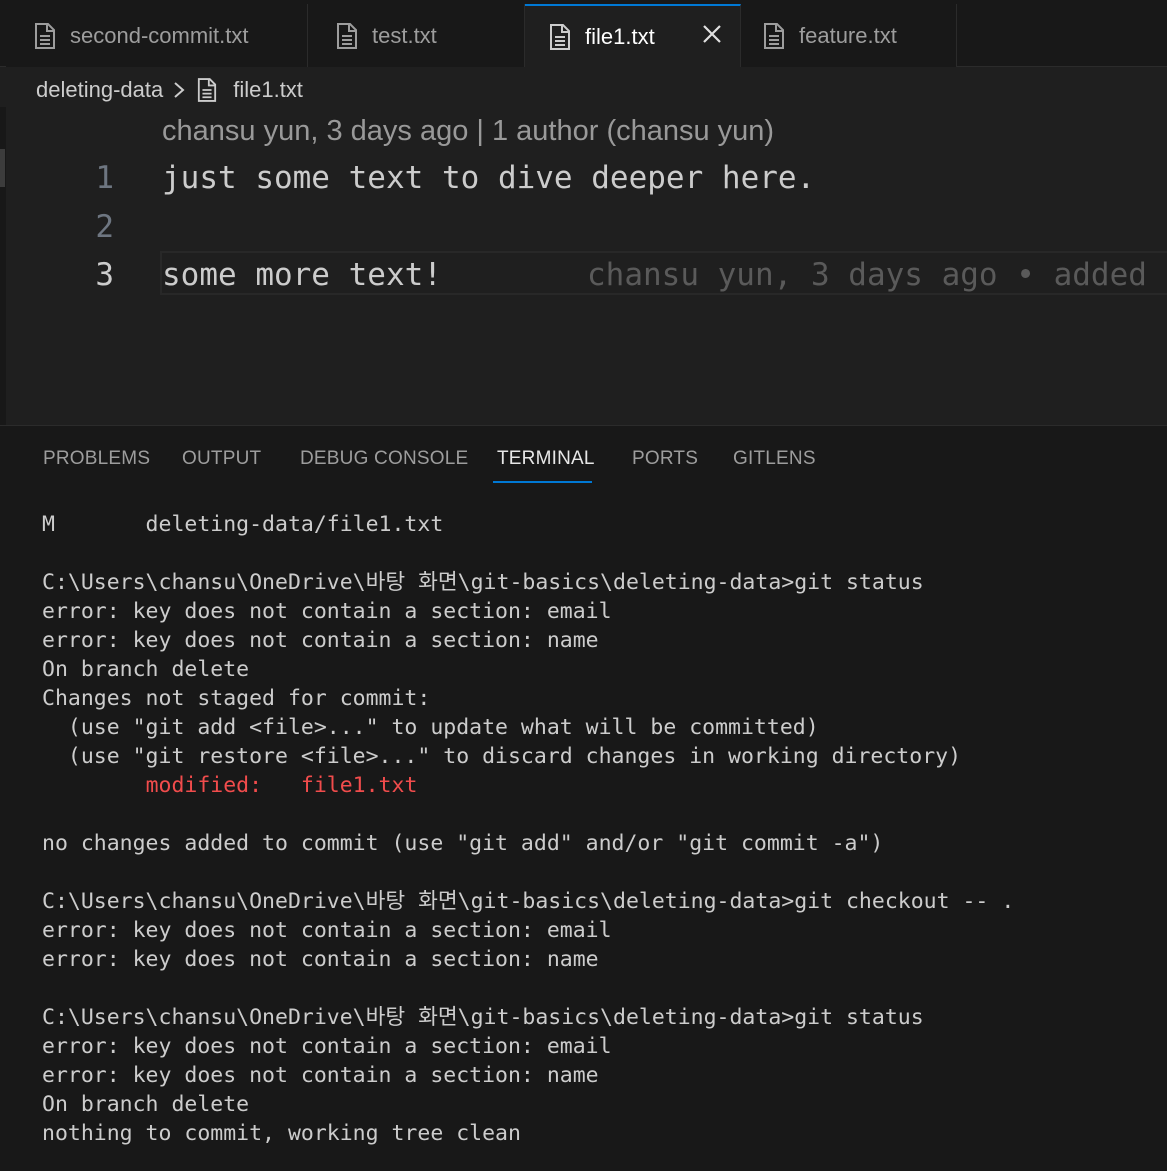  Describe the element at coordinates (268, 90) in the screenshot. I see `breadcrumb-file: file1.txt` at that location.